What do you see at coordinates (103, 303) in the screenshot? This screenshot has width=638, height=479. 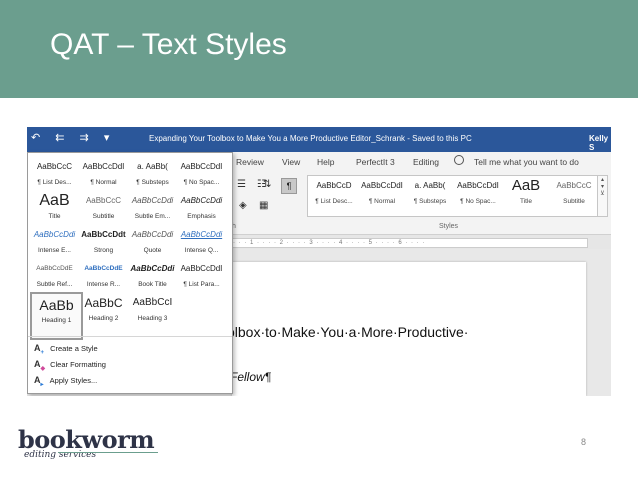 I see `style-sample: AaBbC` at bounding box center [103, 303].